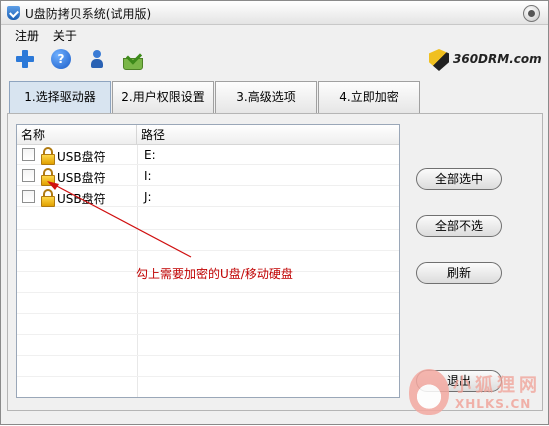 The image size is (549, 426). What do you see at coordinates (214, 274) in the screenshot?
I see `annotation-text: 勾上需要加密的U盘/移动硬盘` at bounding box center [214, 274].